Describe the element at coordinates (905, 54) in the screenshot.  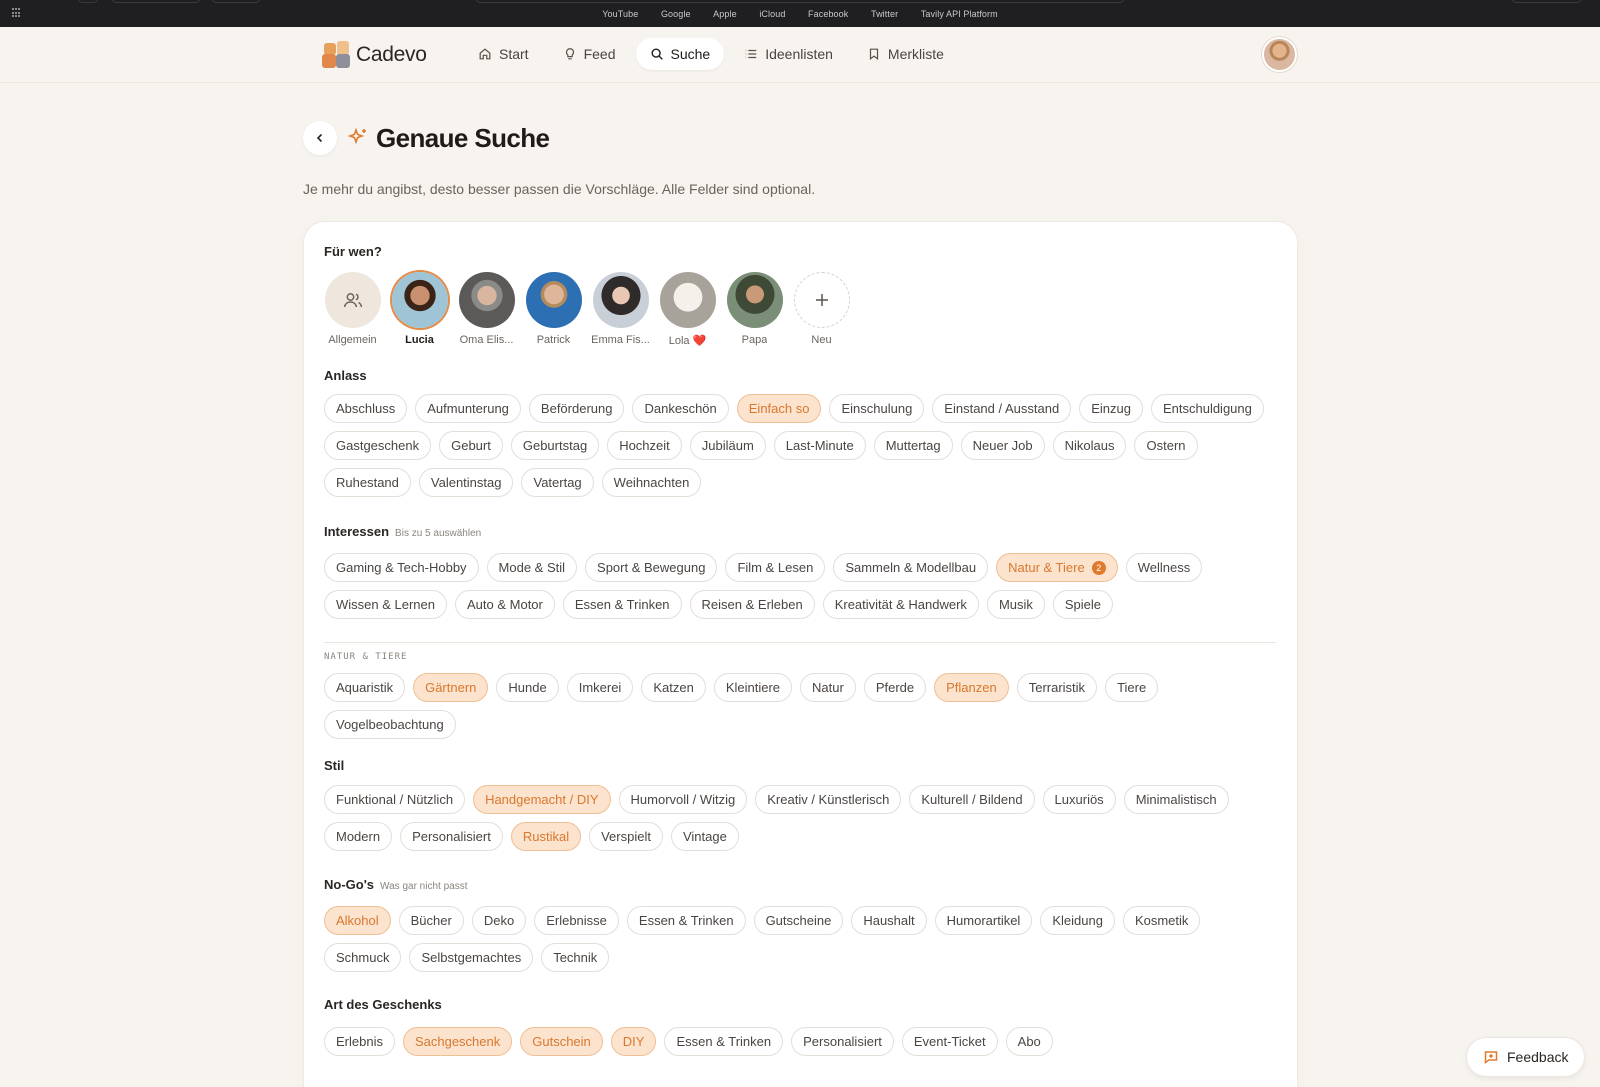
I see `nav-merkliste: Merkliste` at that location.